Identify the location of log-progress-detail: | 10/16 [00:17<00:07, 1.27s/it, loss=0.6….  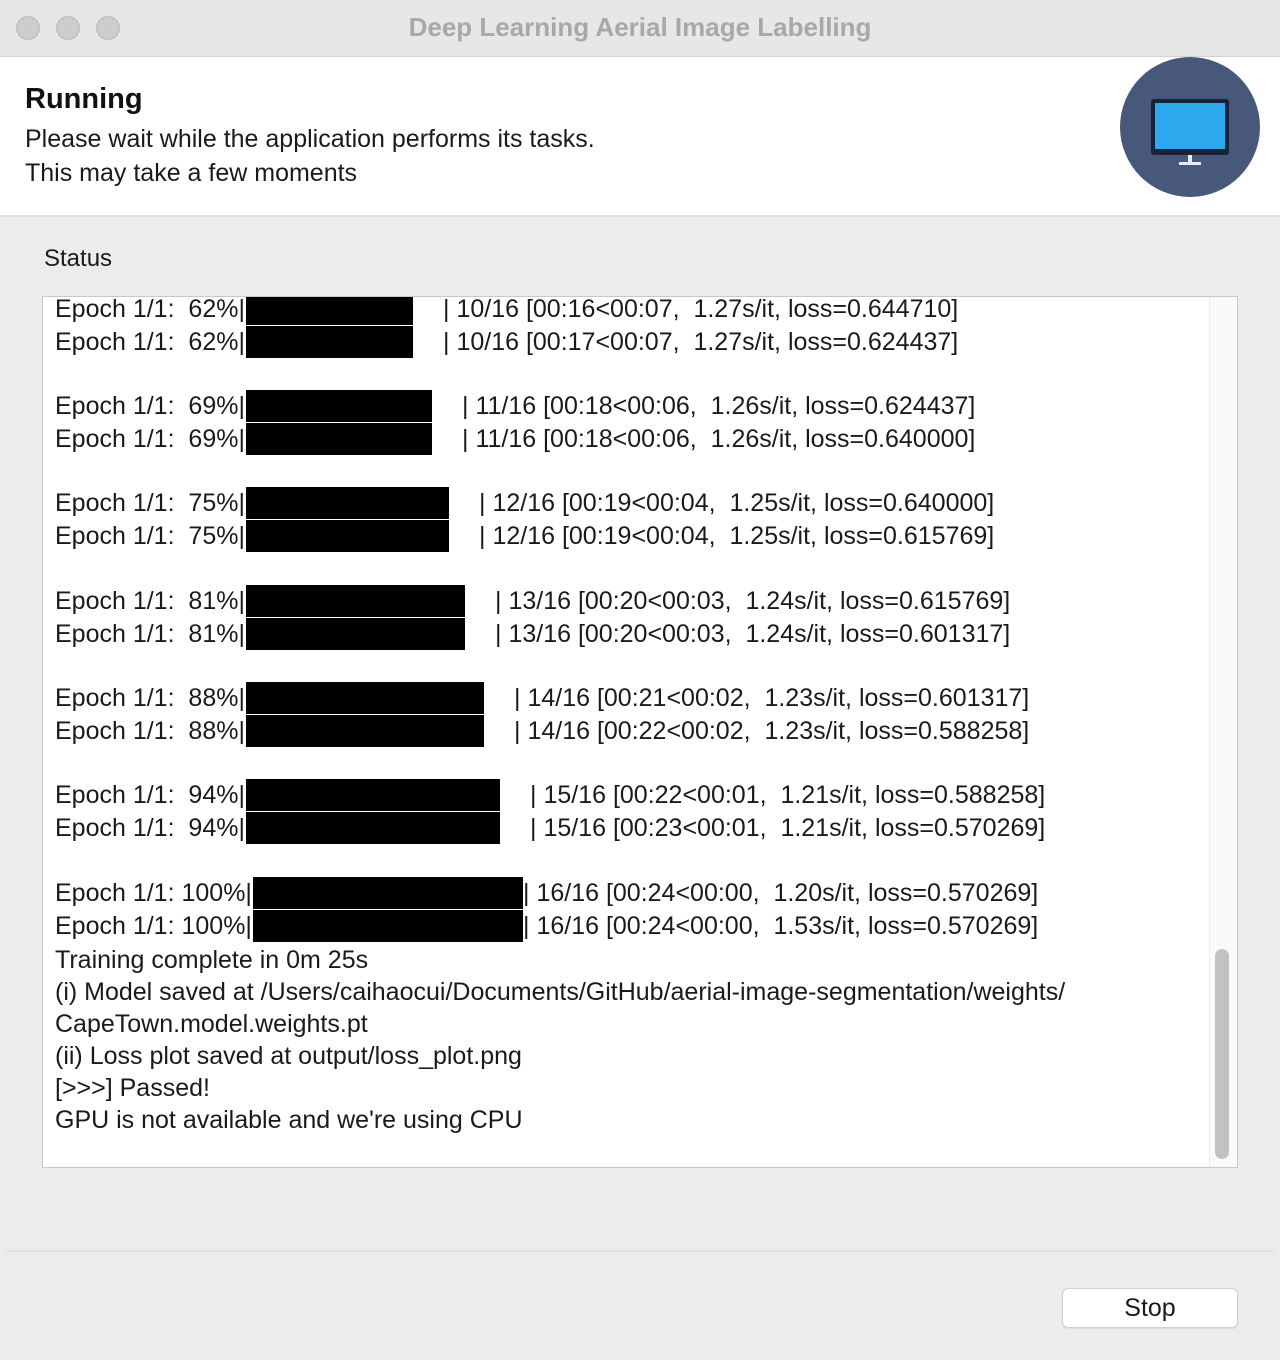
(701, 342).